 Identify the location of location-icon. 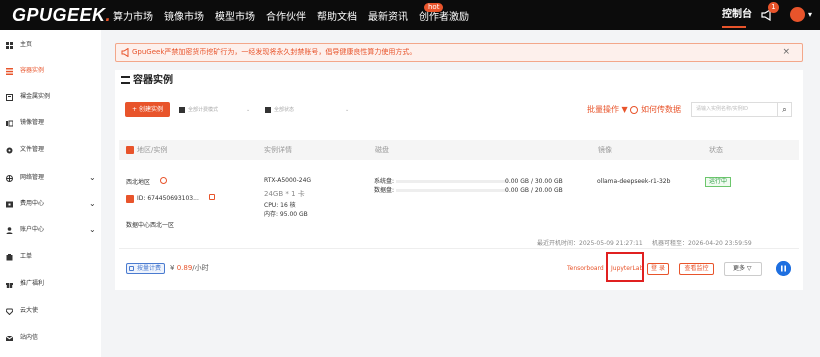
(163, 180).